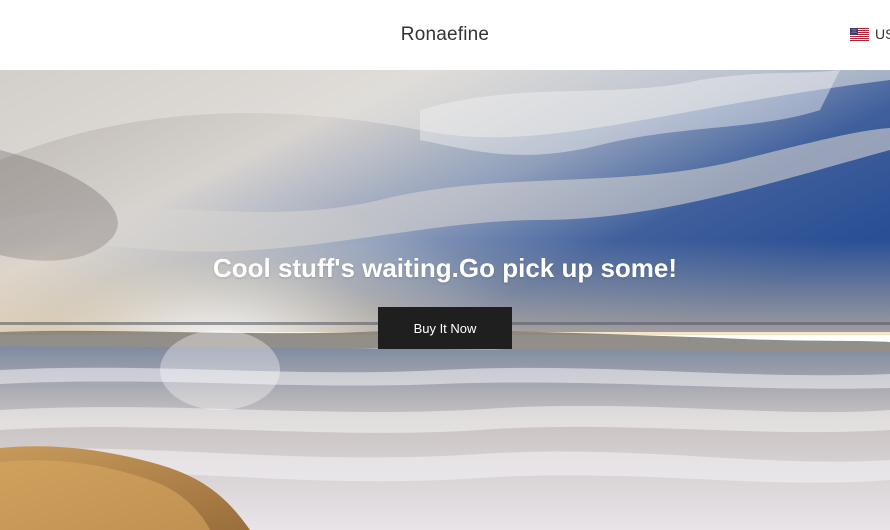 The image size is (890, 530). Describe the element at coordinates (882, 34) in the screenshot. I see `currency-label: US` at that location.